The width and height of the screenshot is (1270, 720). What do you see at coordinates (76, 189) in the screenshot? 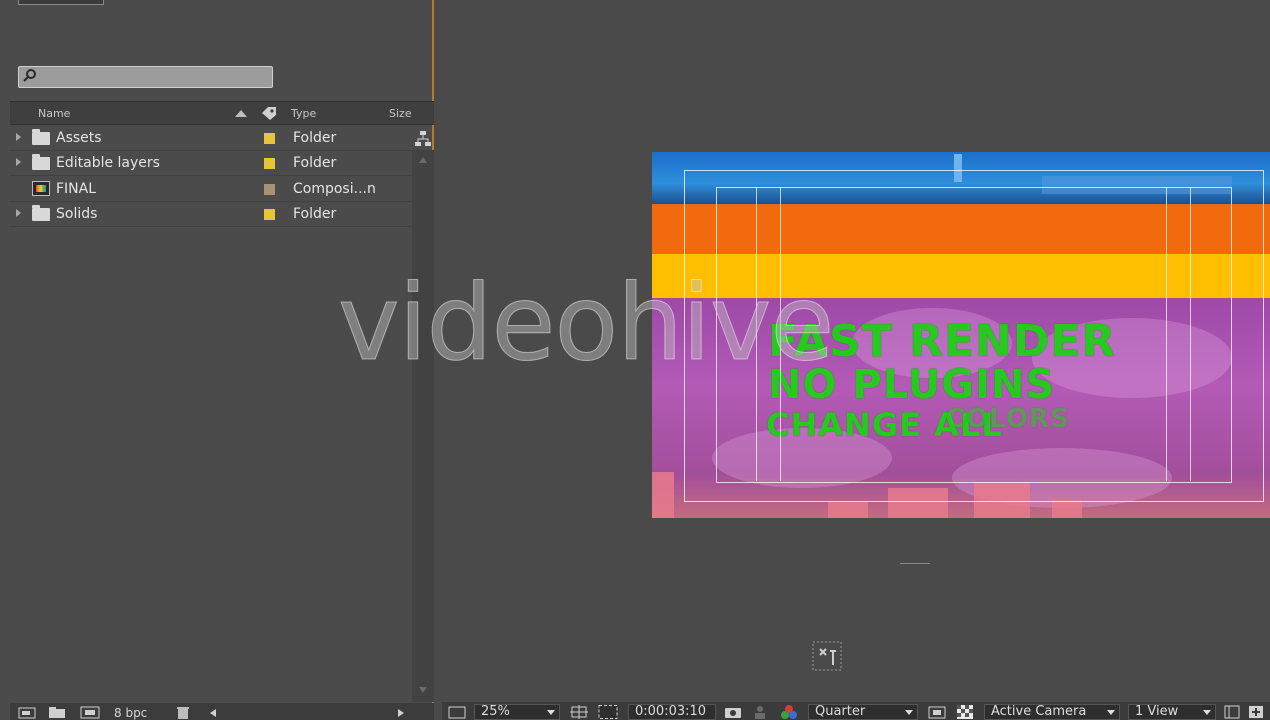
I see `item-name: FINAL` at bounding box center [76, 189].